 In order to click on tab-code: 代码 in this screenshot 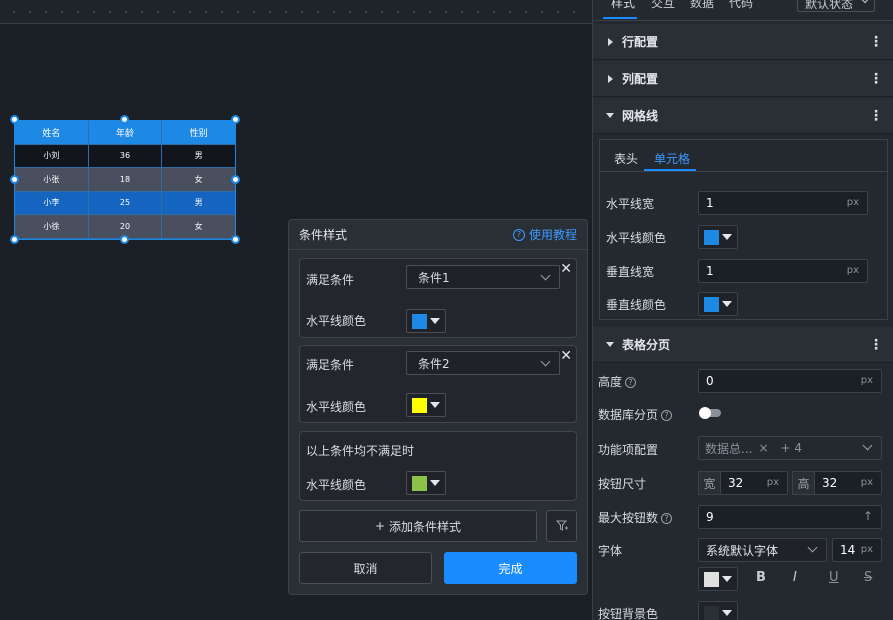, I will do `click(741, 5)`.